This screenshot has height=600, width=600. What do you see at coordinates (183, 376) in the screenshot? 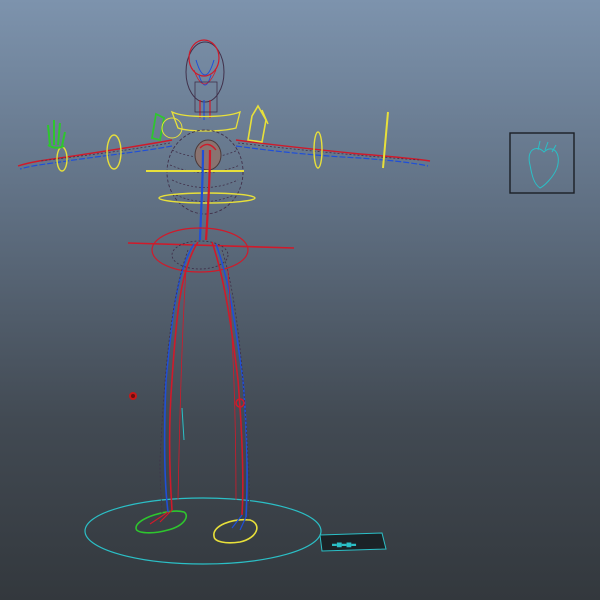
I see `left-leg-arteries` at bounding box center [183, 376].